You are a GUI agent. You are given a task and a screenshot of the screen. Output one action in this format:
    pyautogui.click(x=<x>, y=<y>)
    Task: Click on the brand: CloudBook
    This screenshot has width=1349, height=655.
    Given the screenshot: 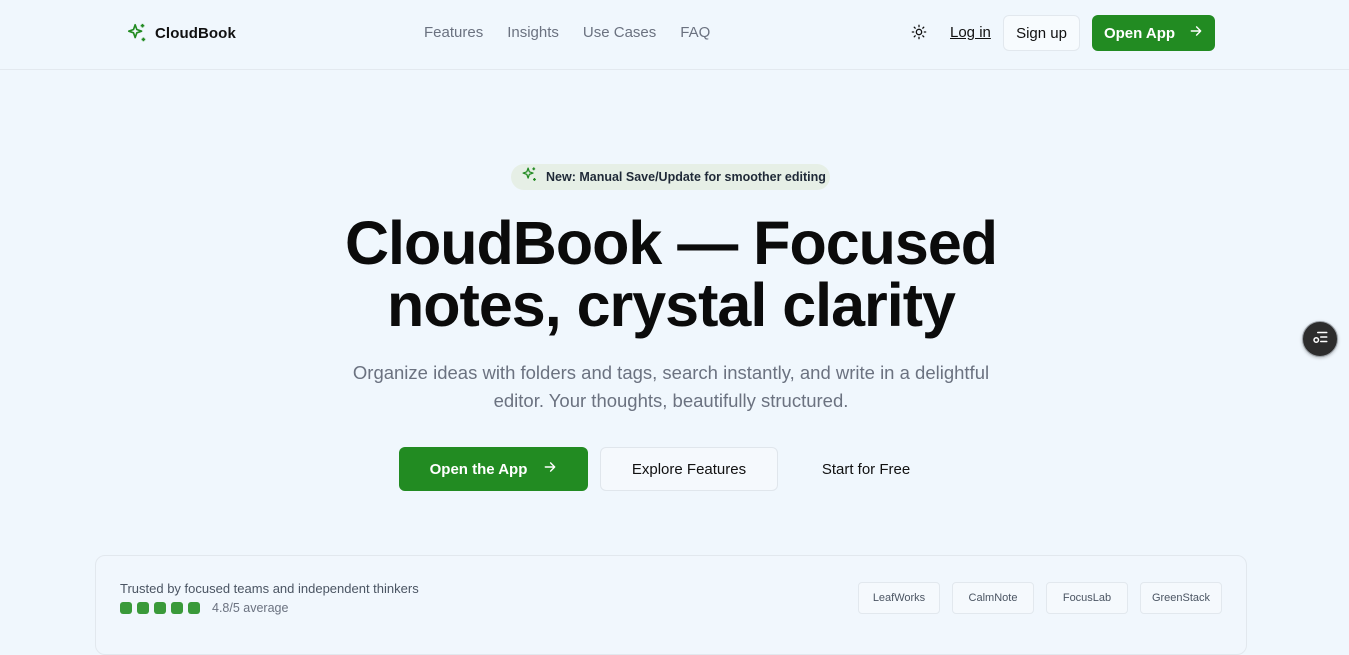 What is the action you would take?
    pyautogui.click(x=181, y=33)
    